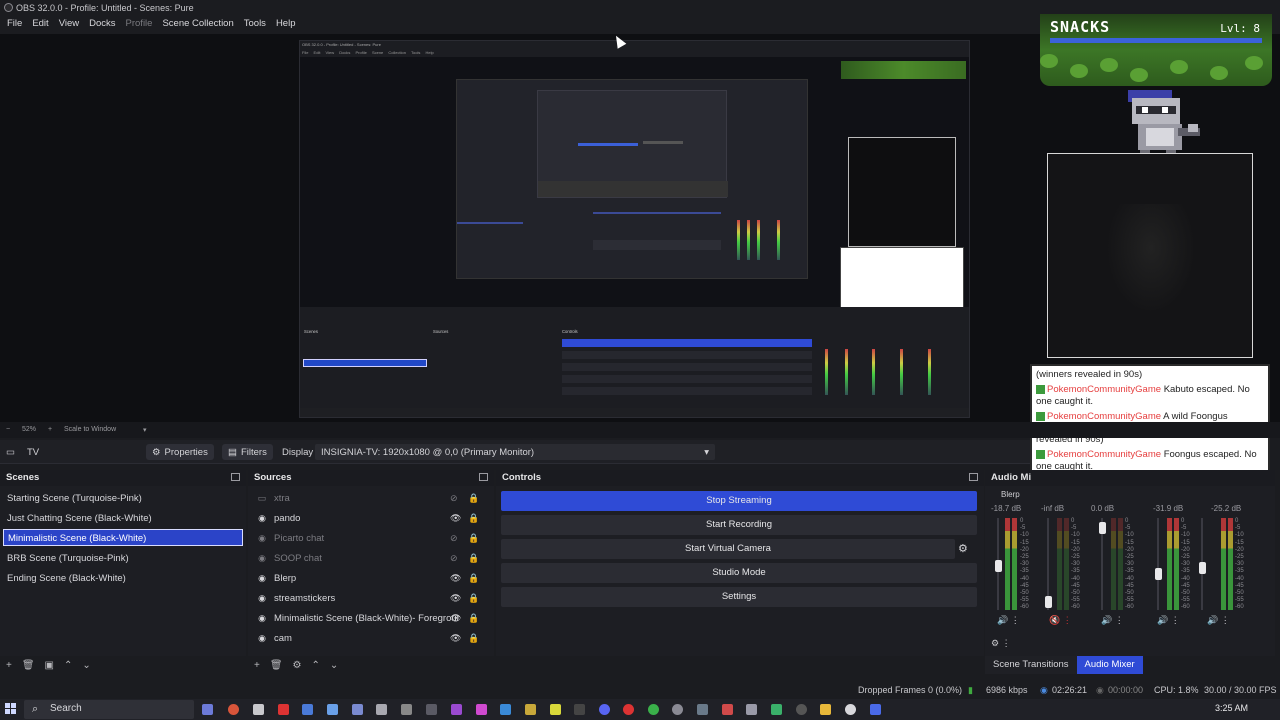 The width and height of the screenshot is (1280, 720). Describe the element at coordinates (90, 429) in the screenshot. I see `scale-to-window: Scale to Window` at that location.